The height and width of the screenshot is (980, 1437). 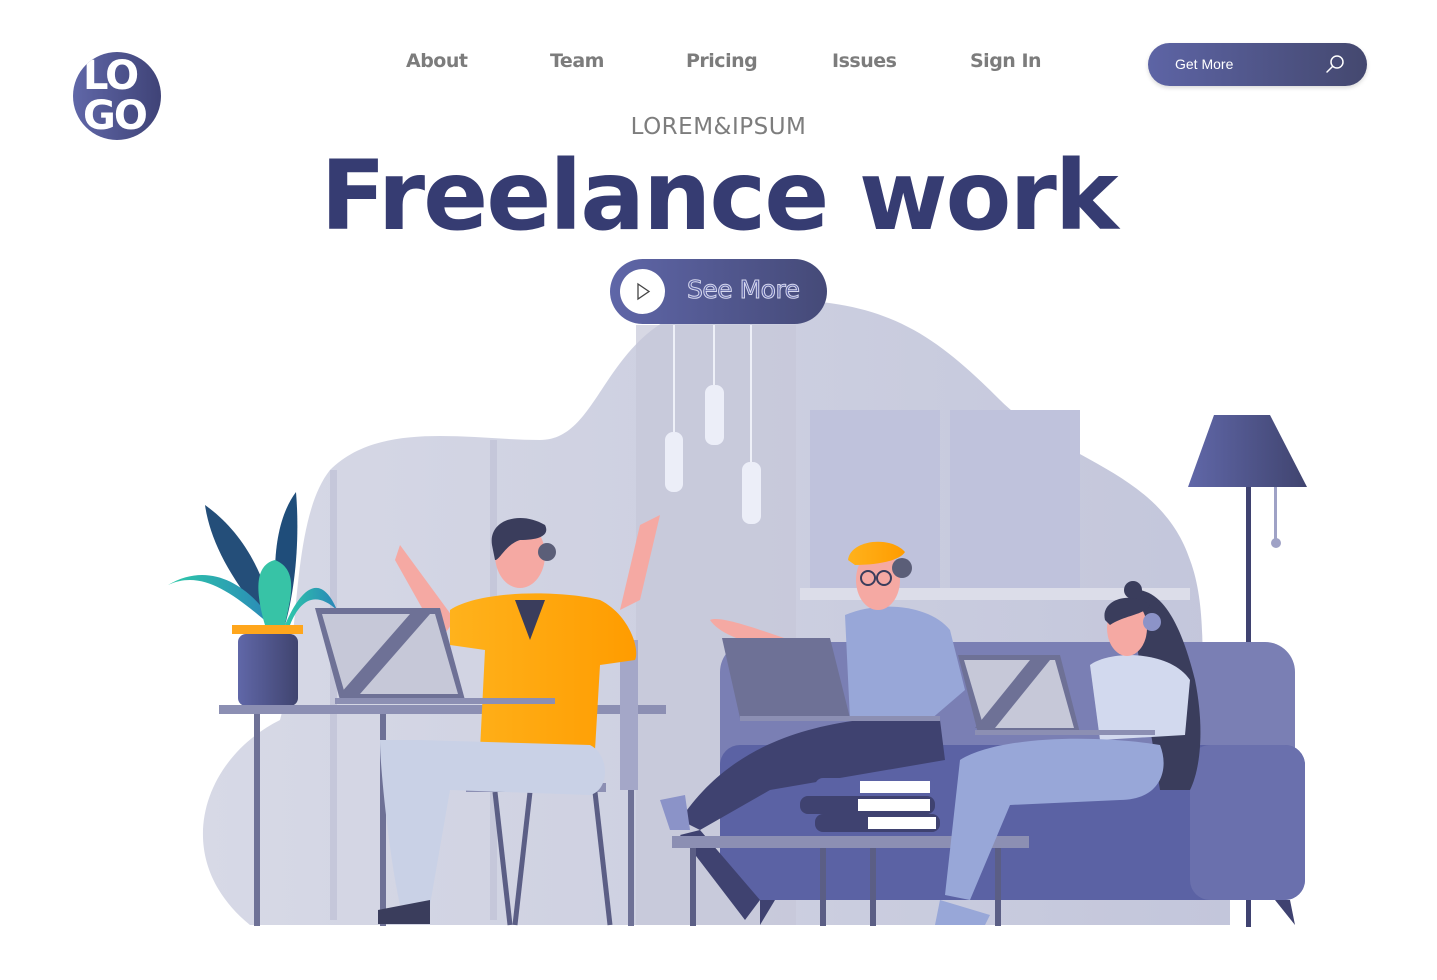 What do you see at coordinates (1257, 64) in the screenshot?
I see `get-more-button: Get More` at bounding box center [1257, 64].